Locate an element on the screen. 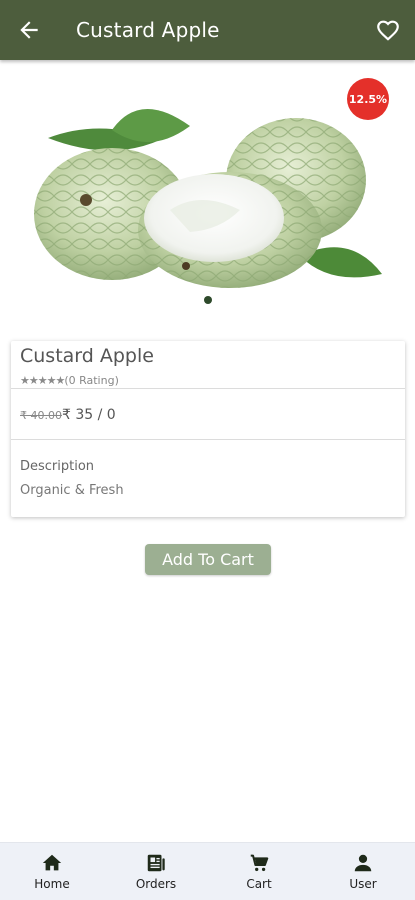 The image size is (415, 900). nav-label-orders: Orders is located at coordinates (156, 884).